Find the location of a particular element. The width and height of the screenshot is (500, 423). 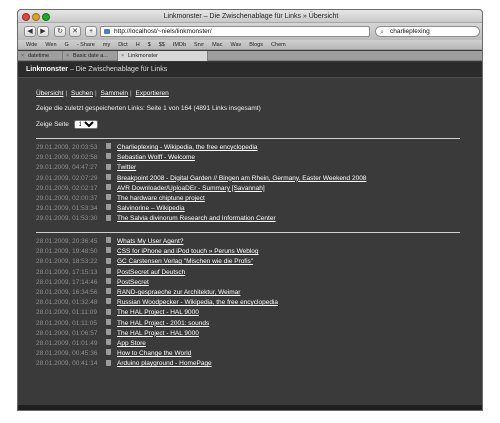

back-button: ◀ is located at coordinates (30, 31).